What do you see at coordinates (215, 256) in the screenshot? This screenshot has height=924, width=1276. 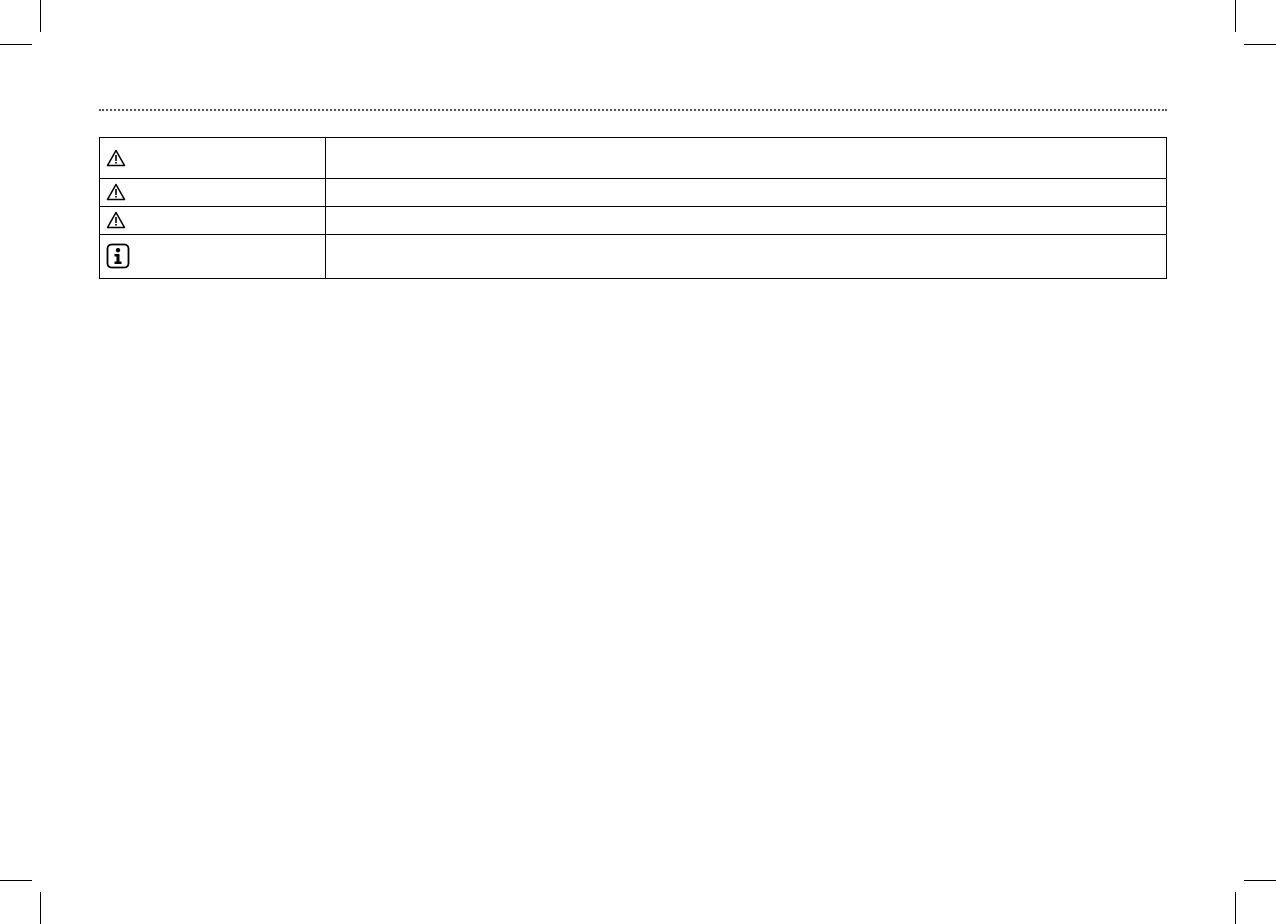 I see `information-icon` at bounding box center [215, 256].